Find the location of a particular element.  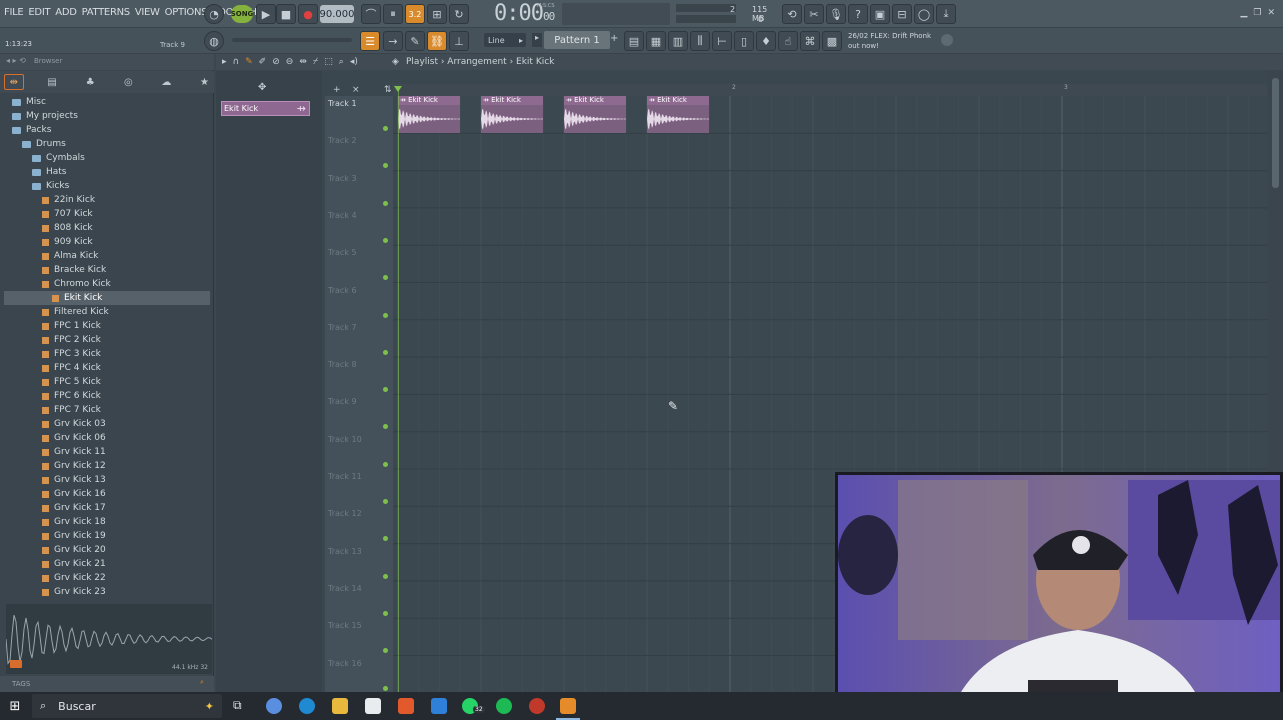

play-button: ▶ is located at coordinates (266, 14).